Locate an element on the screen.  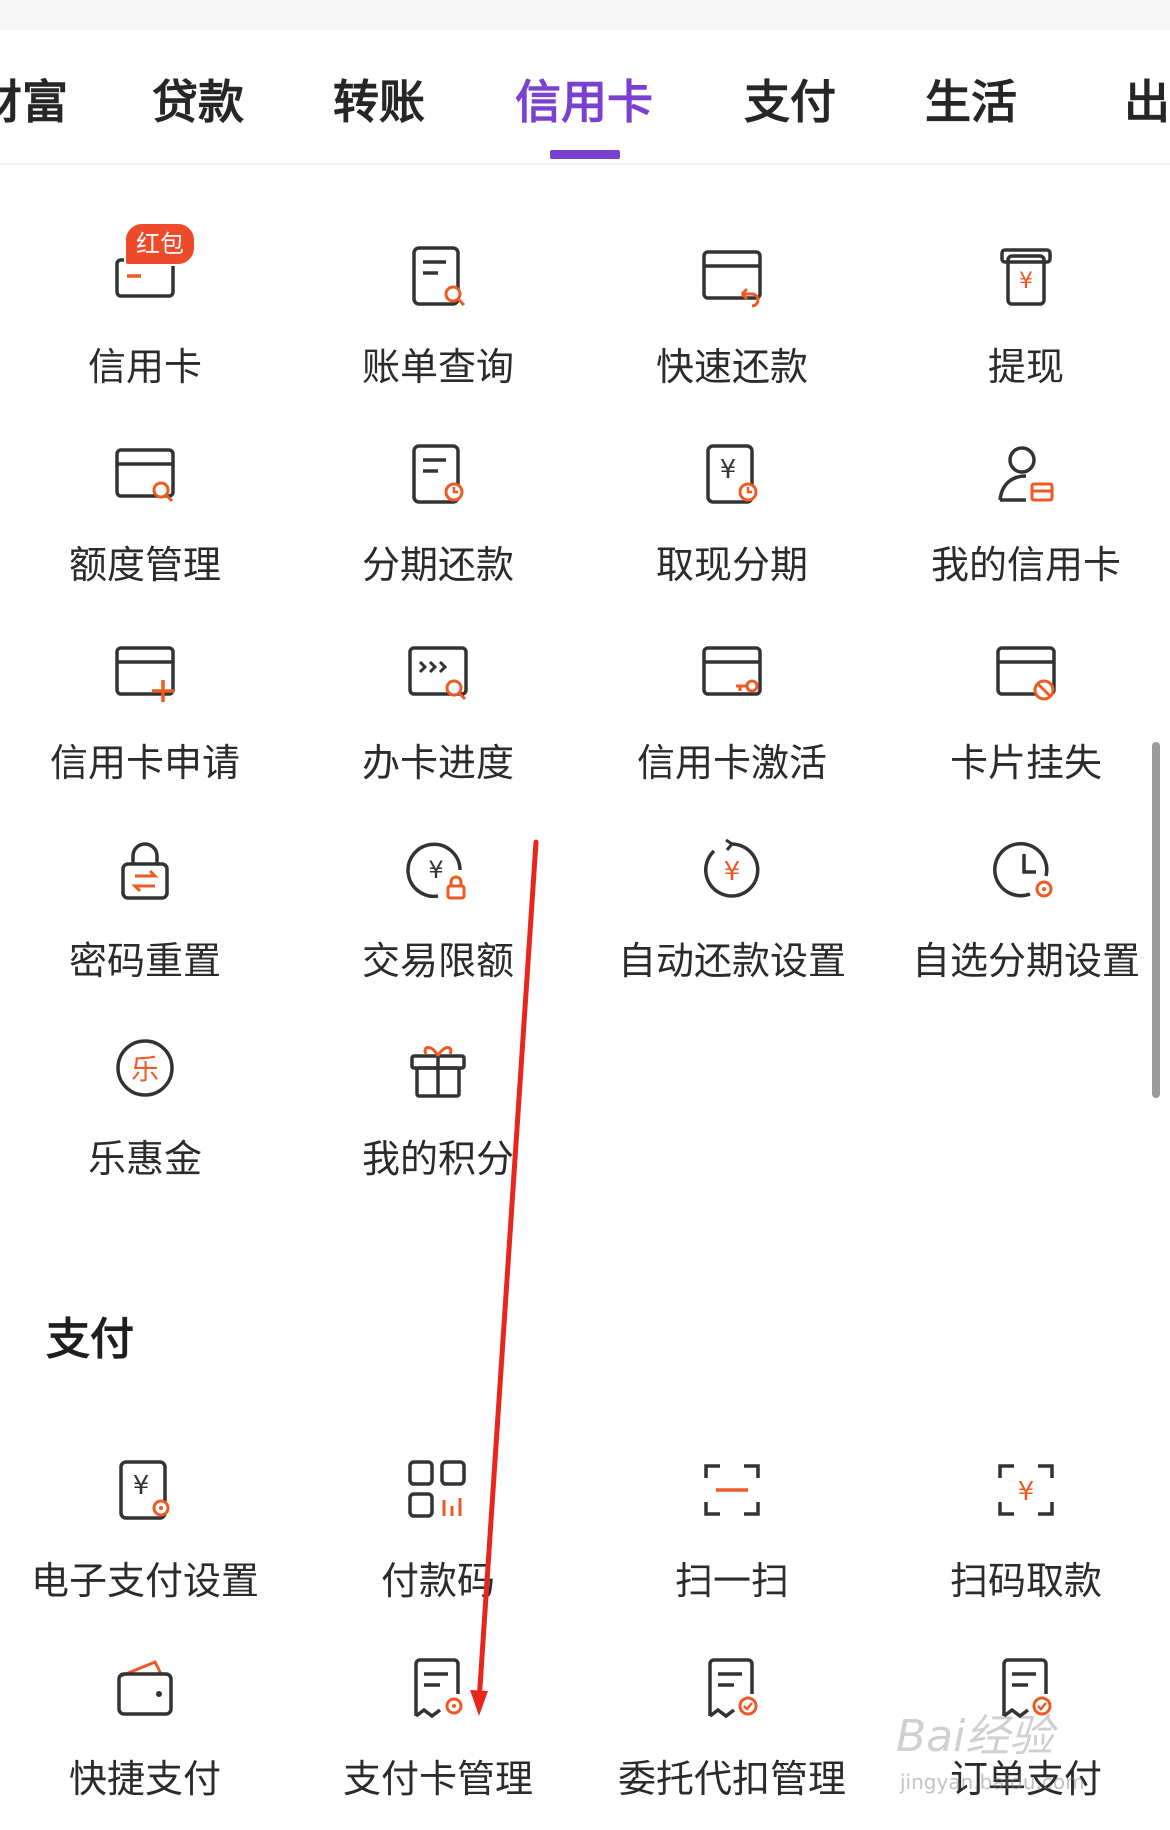
grid-item-label: 信用卡 is located at coordinates (144, 367).